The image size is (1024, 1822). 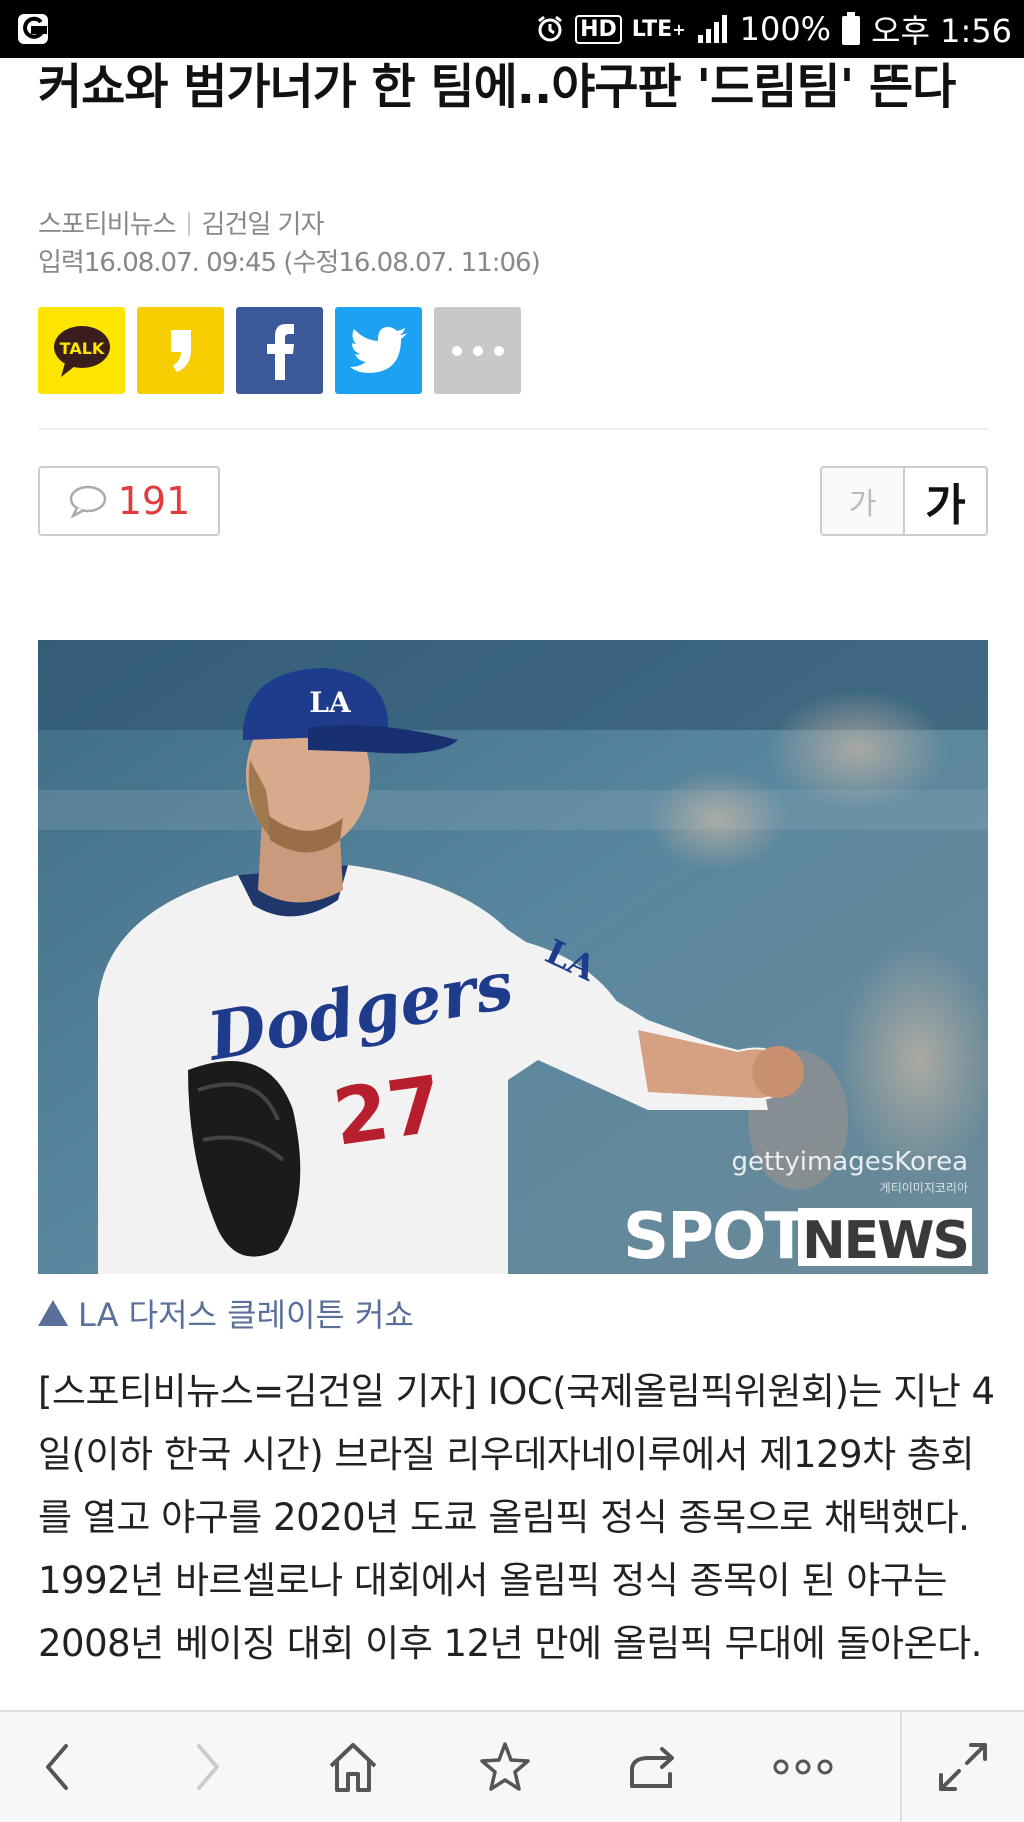 I want to click on carrier-logo-icon, so click(x=33, y=29).